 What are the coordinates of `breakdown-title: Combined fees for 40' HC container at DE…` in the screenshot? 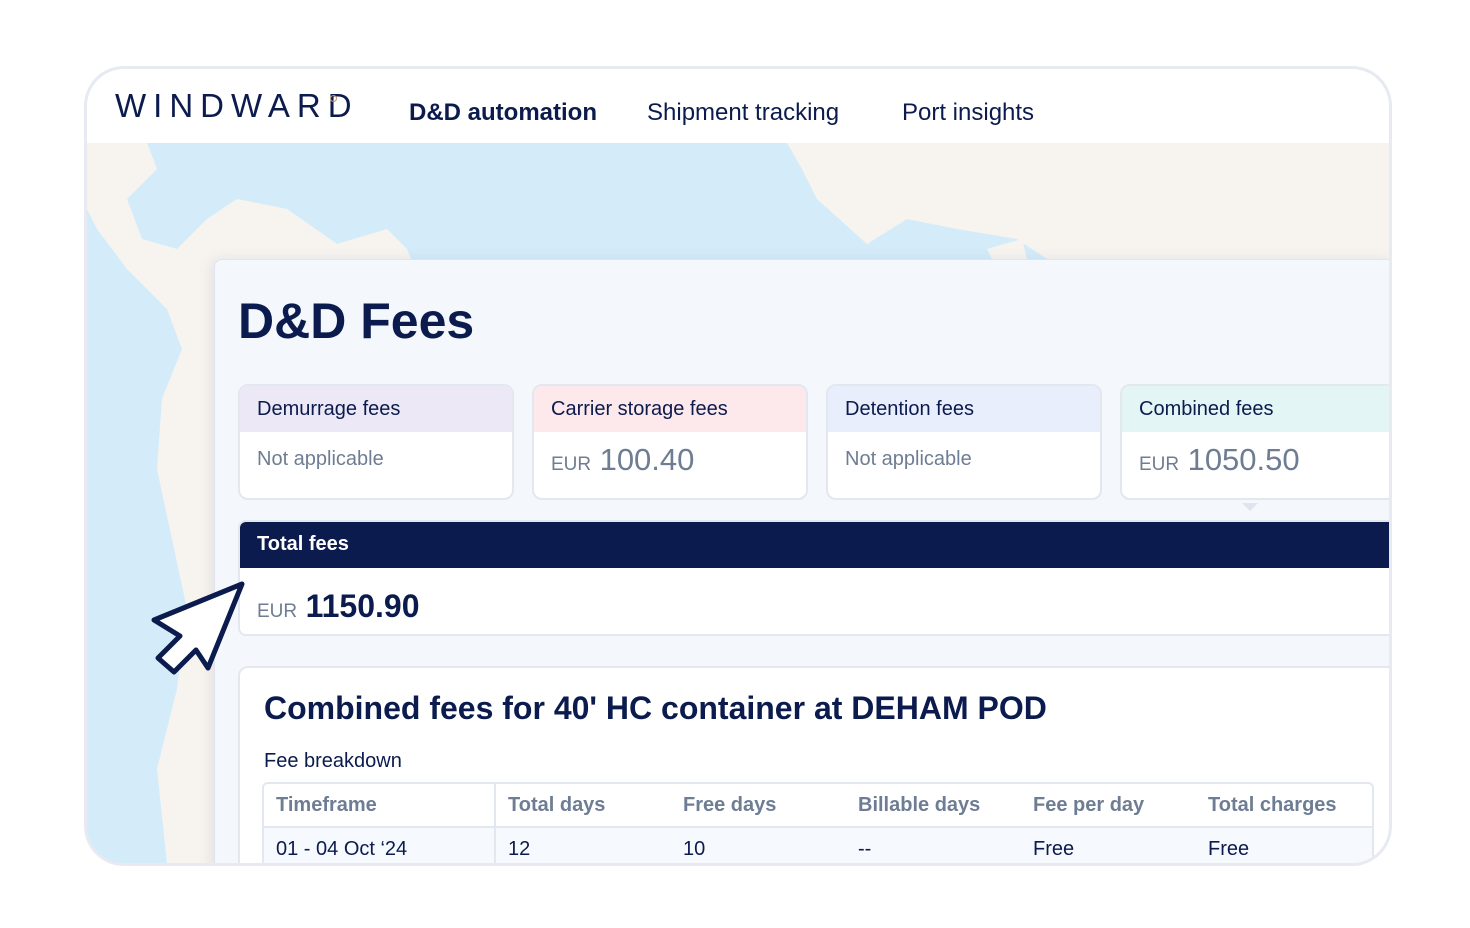 It's located at (655, 708).